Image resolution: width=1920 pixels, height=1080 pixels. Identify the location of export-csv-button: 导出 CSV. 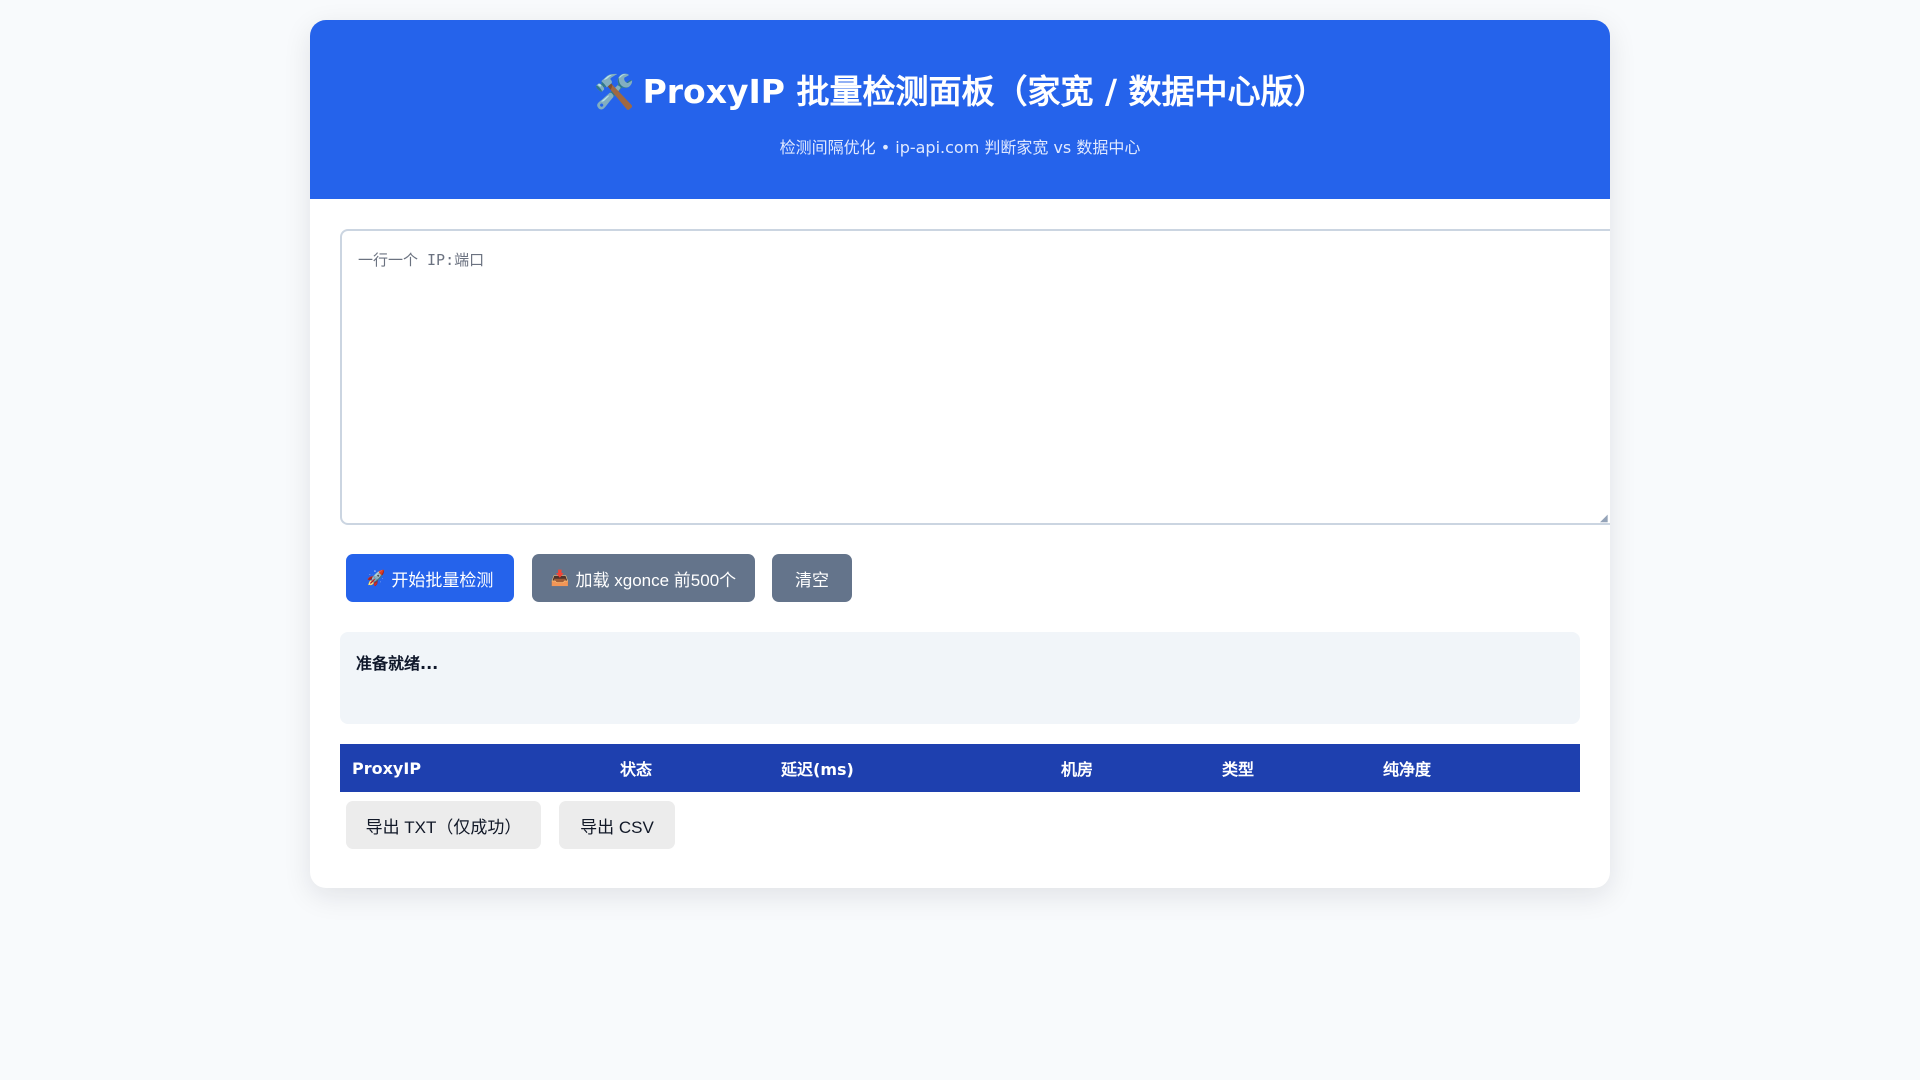
(617, 825).